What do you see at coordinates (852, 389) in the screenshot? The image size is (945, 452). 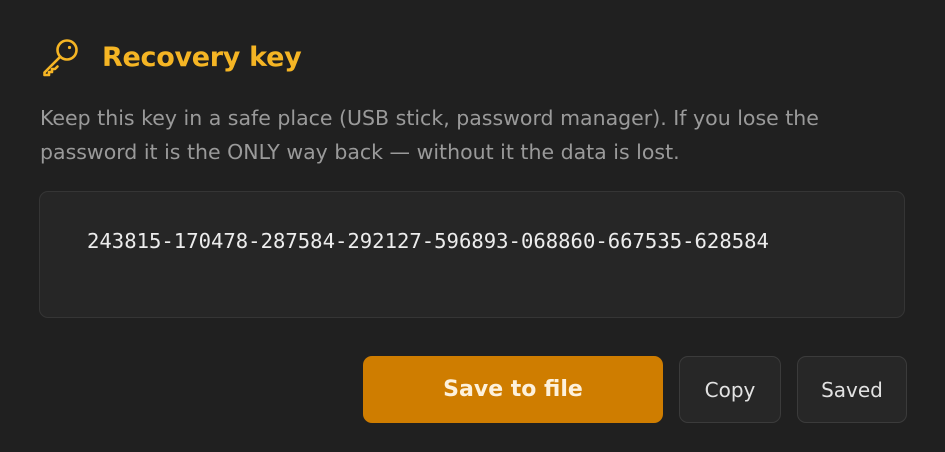 I see `saved-button: Saved` at bounding box center [852, 389].